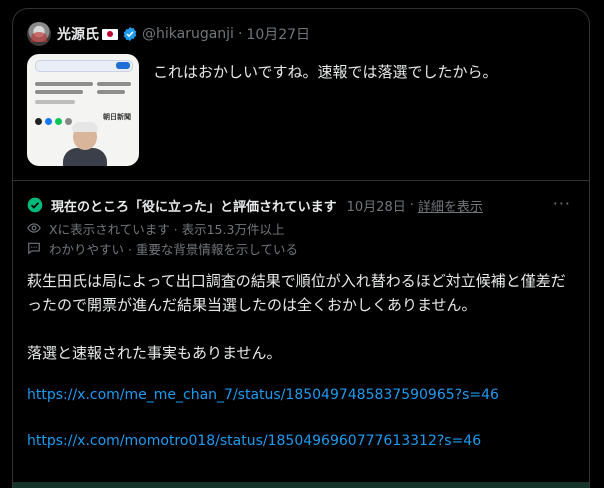 Image resolution: width=604 pixels, height=488 pixels. I want to click on bottom-strip, so click(301, 485).